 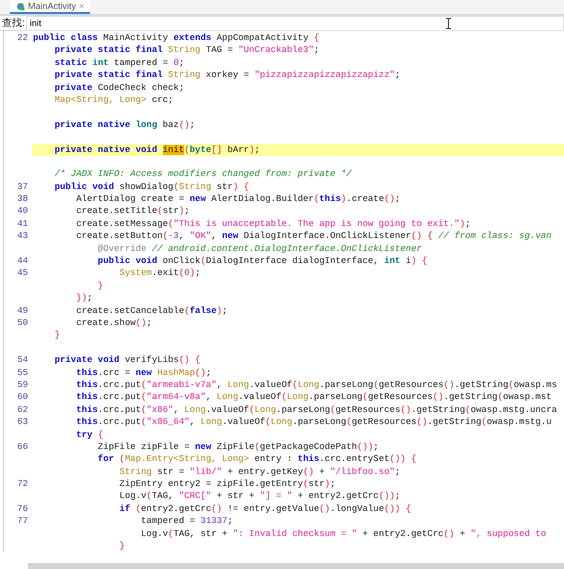 What do you see at coordinates (316, 484) in the screenshot?
I see `code-text: str` at bounding box center [316, 484].